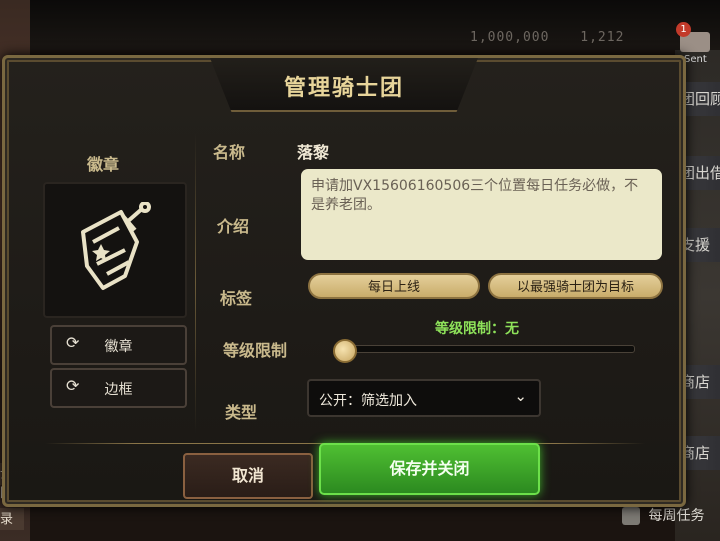  Describe the element at coordinates (575, 286) in the screenshot. I see `tag-strongest-goal: 以最强骑士团为目标` at that location.